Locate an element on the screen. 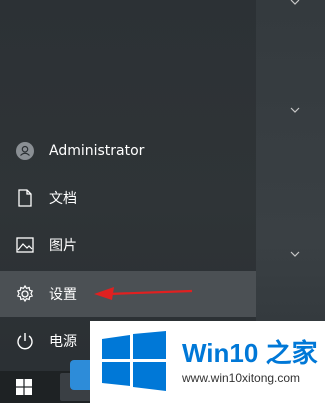  red-arrow is located at coordinates (143, 293).